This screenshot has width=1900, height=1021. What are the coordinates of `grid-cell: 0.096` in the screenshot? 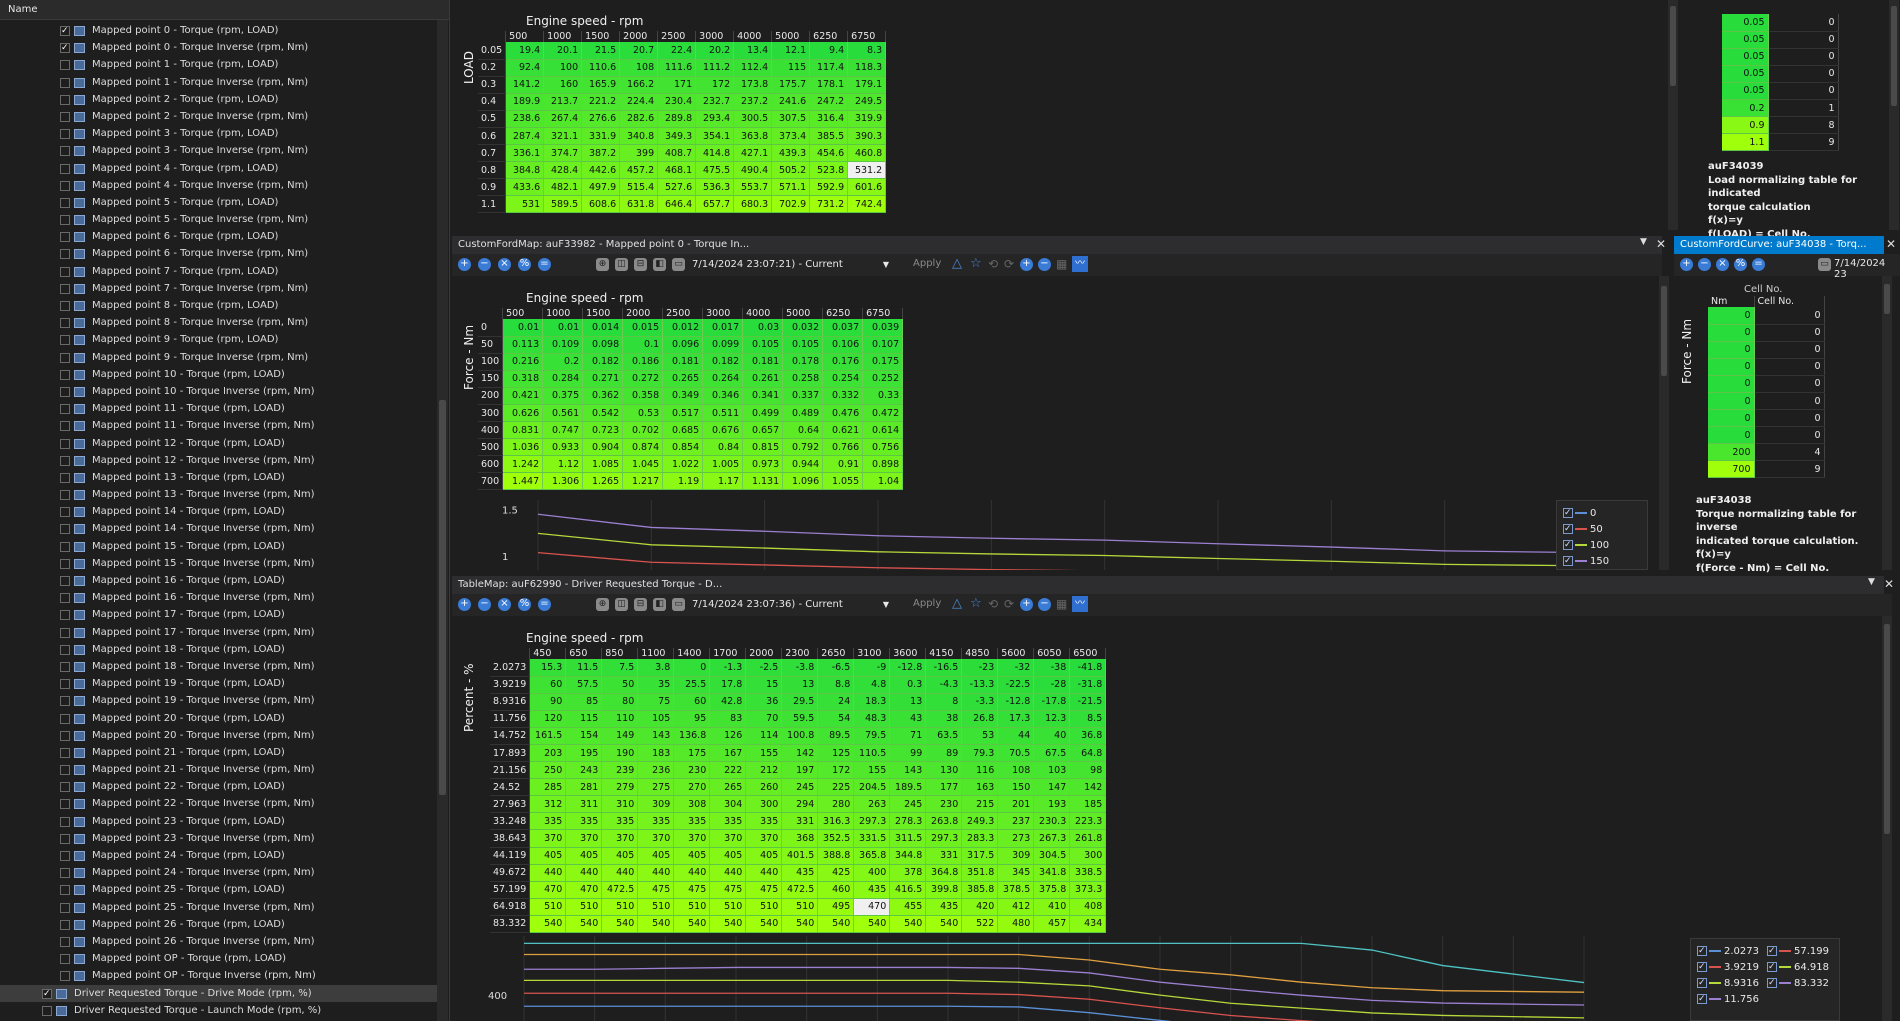 It's located at (683, 345).